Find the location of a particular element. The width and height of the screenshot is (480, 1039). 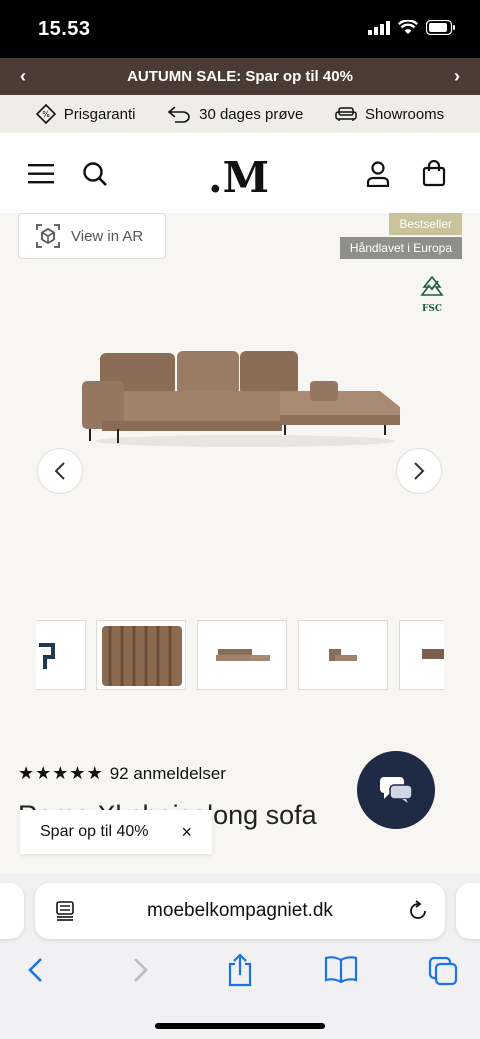

status-icons is located at coordinates (412, 27).